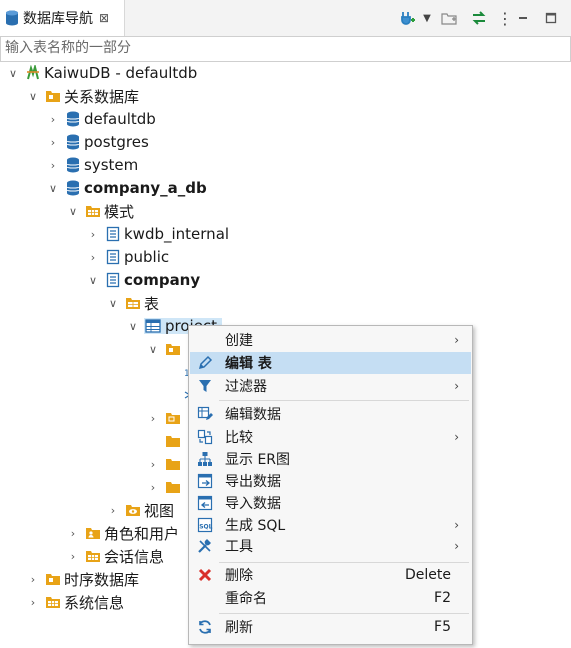 This screenshot has height=648, width=571. Describe the element at coordinates (205, 503) in the screenshot. I see `import-icon` at that location.